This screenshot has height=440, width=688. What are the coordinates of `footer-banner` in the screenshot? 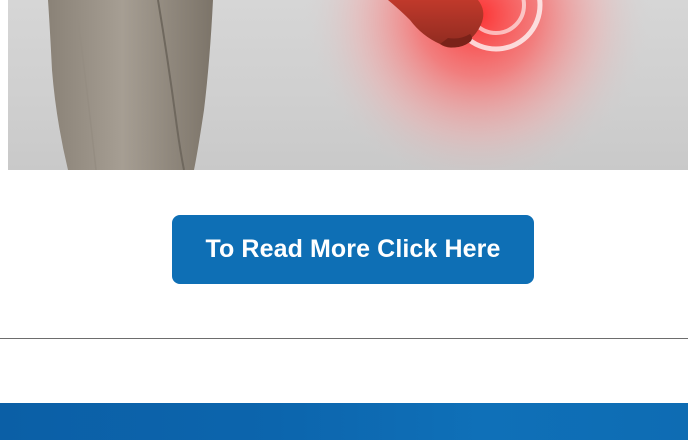 It's located at (344, 421).